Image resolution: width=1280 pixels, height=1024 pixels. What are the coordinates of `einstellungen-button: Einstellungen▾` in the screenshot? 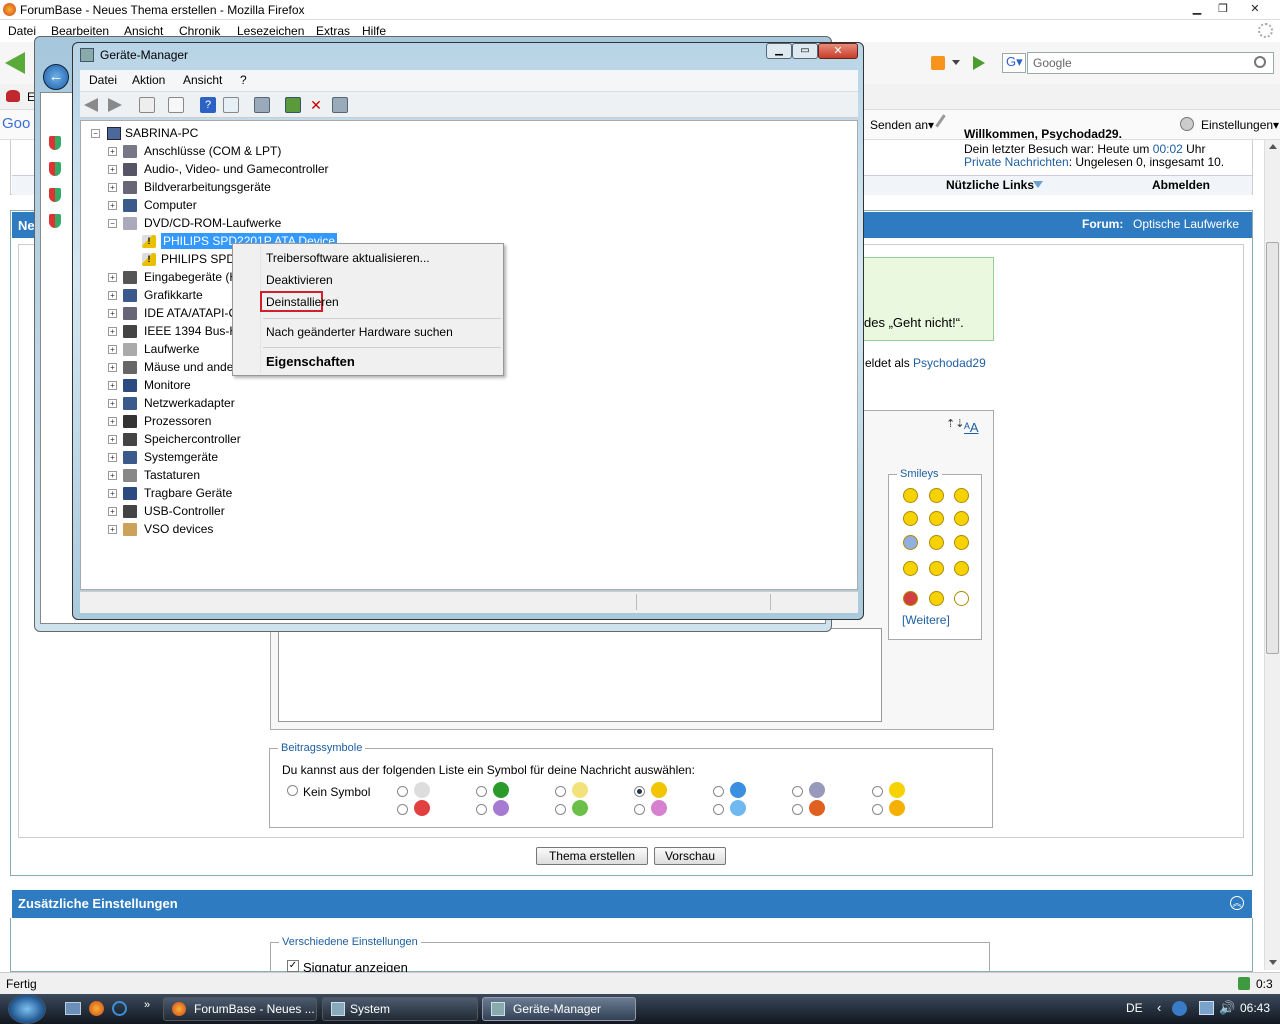 It's located at (1240, 125).